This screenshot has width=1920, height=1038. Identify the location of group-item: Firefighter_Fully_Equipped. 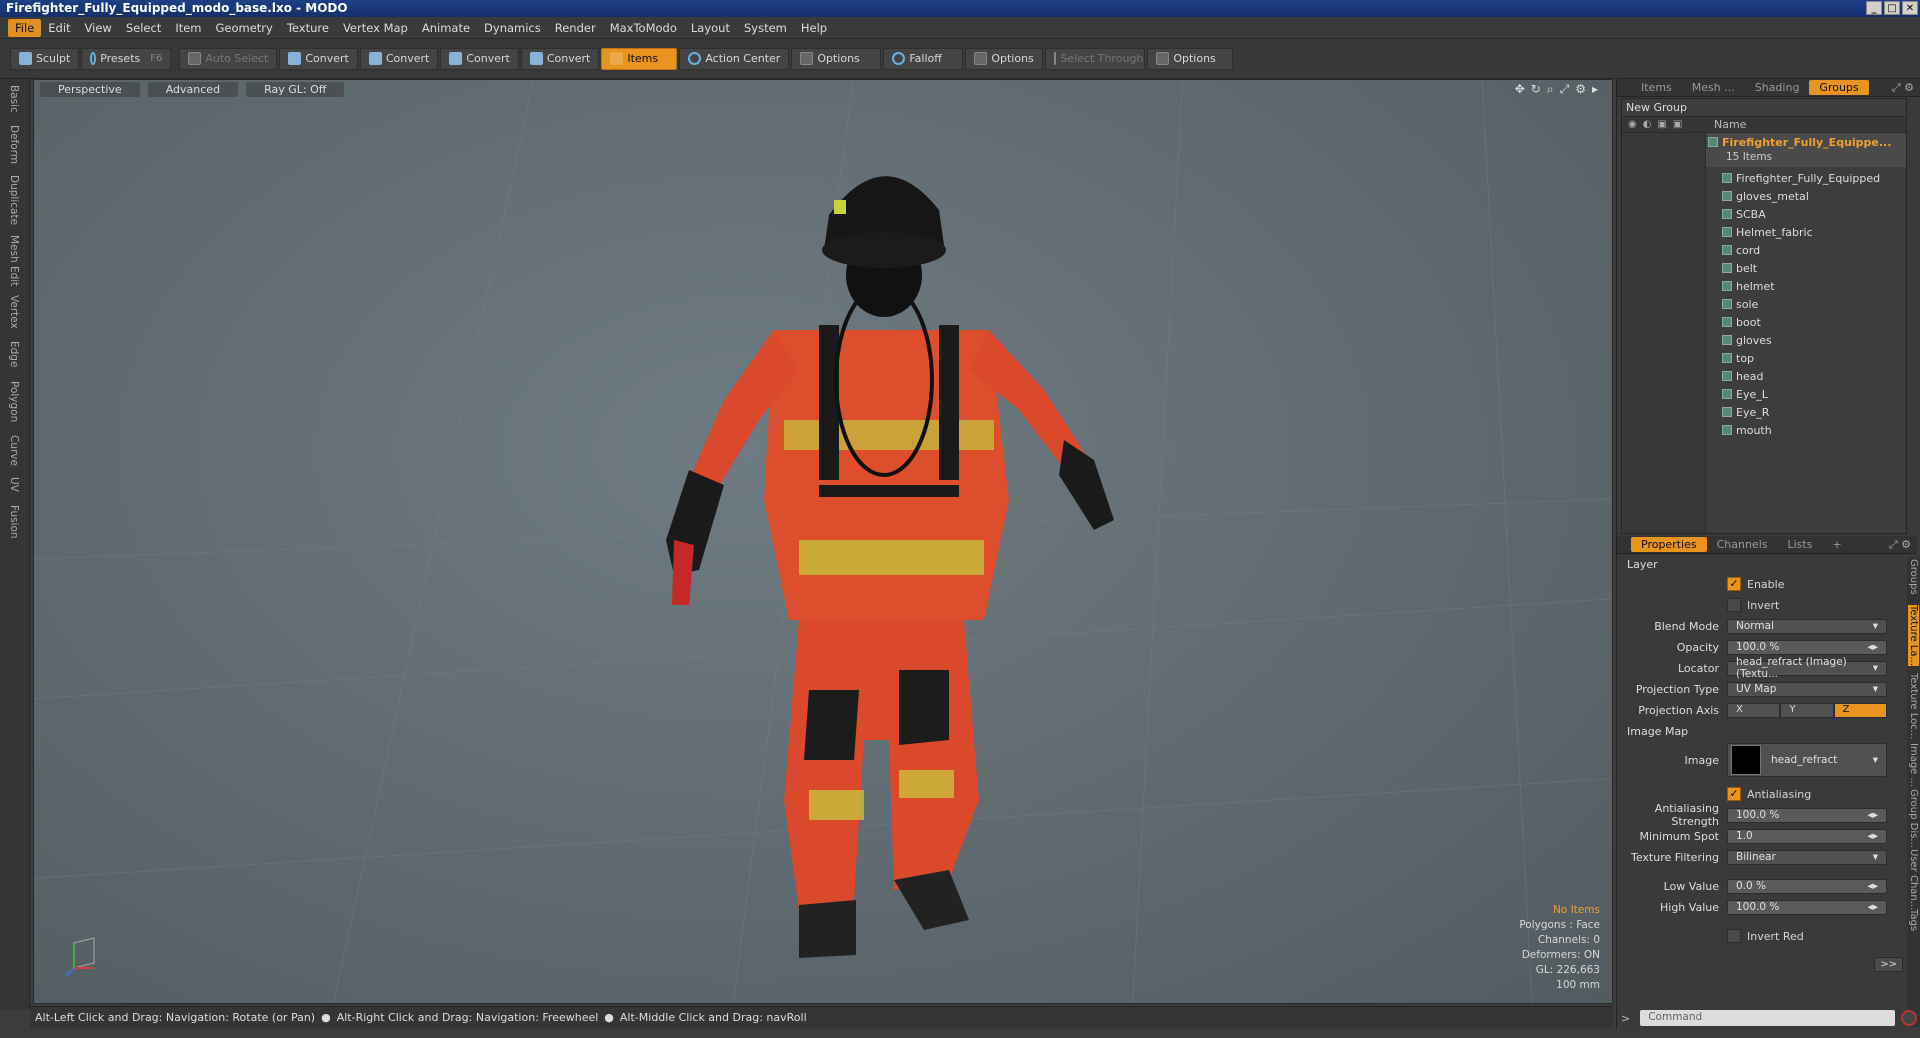
(1801, 178).